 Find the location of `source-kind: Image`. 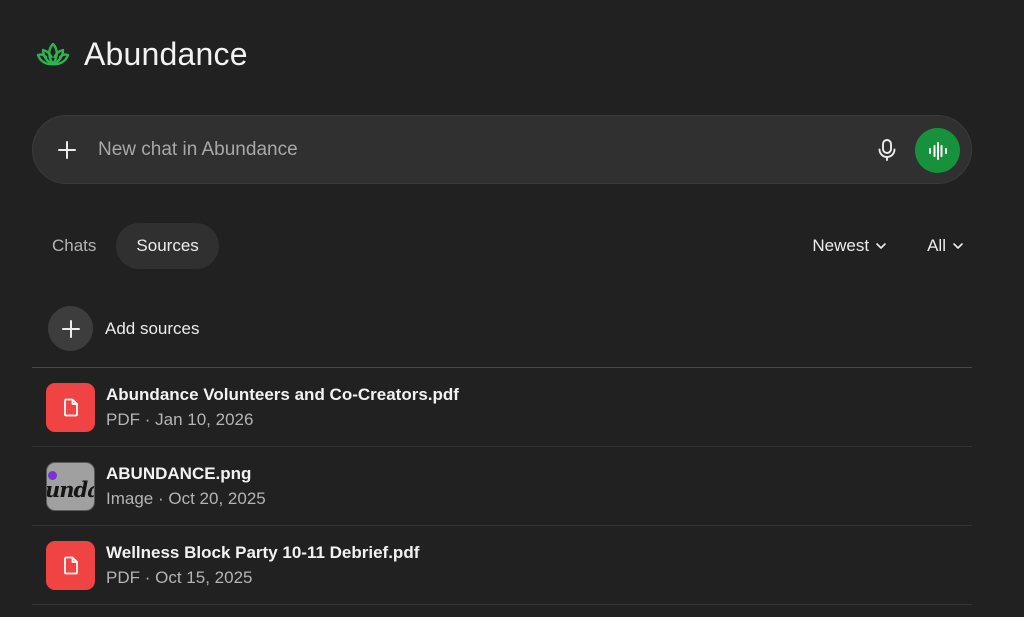

source-kind: Image is located at coordinates (130, 498).